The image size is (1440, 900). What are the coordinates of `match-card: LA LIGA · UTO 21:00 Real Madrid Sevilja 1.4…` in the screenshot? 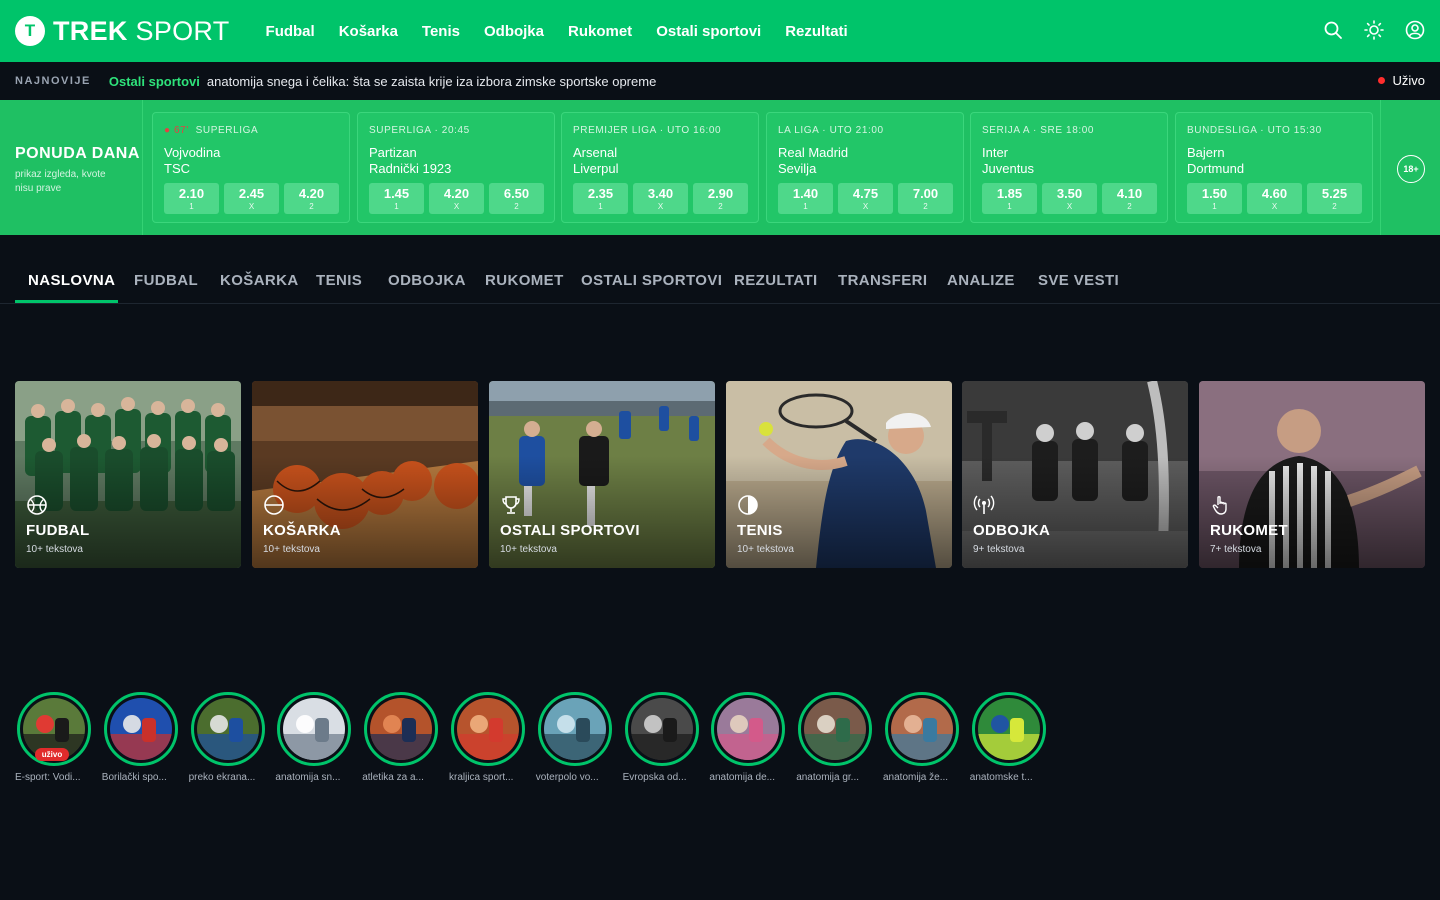 It's located at (865, 167).